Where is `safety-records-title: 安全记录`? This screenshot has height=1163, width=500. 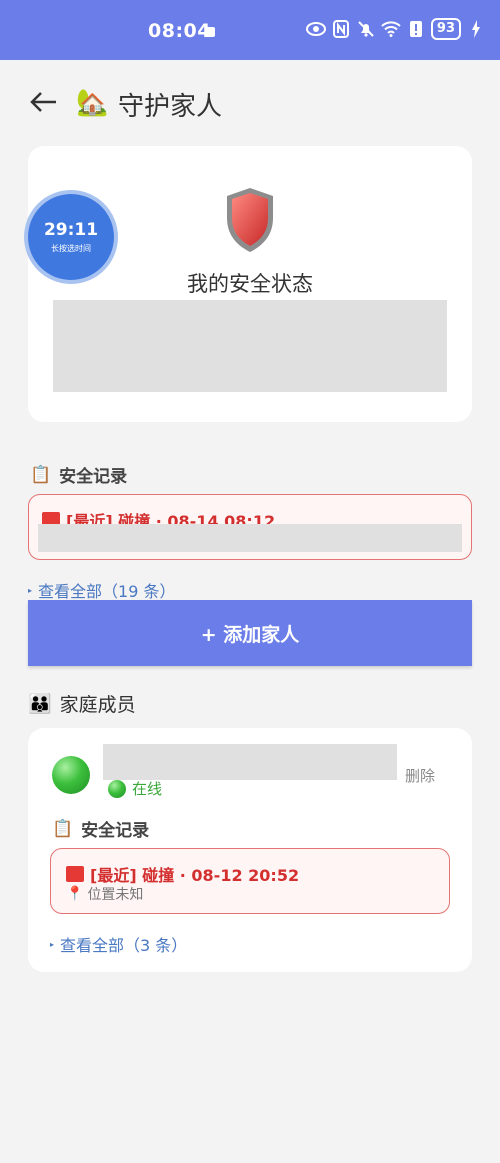 safety-records-title: 安全记录 is located at coordinates (93, 477).